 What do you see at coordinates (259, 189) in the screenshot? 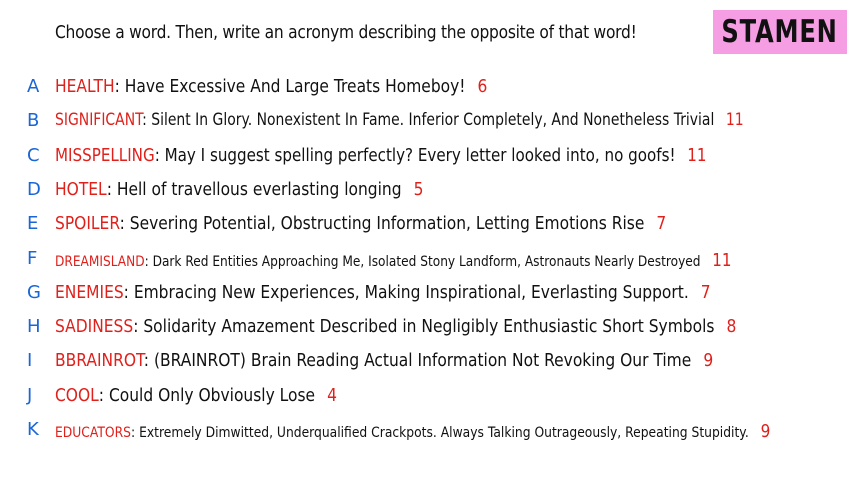
I see `item-acronym: Hell of travellous everlasting longing` at bounding box center [259, 189].